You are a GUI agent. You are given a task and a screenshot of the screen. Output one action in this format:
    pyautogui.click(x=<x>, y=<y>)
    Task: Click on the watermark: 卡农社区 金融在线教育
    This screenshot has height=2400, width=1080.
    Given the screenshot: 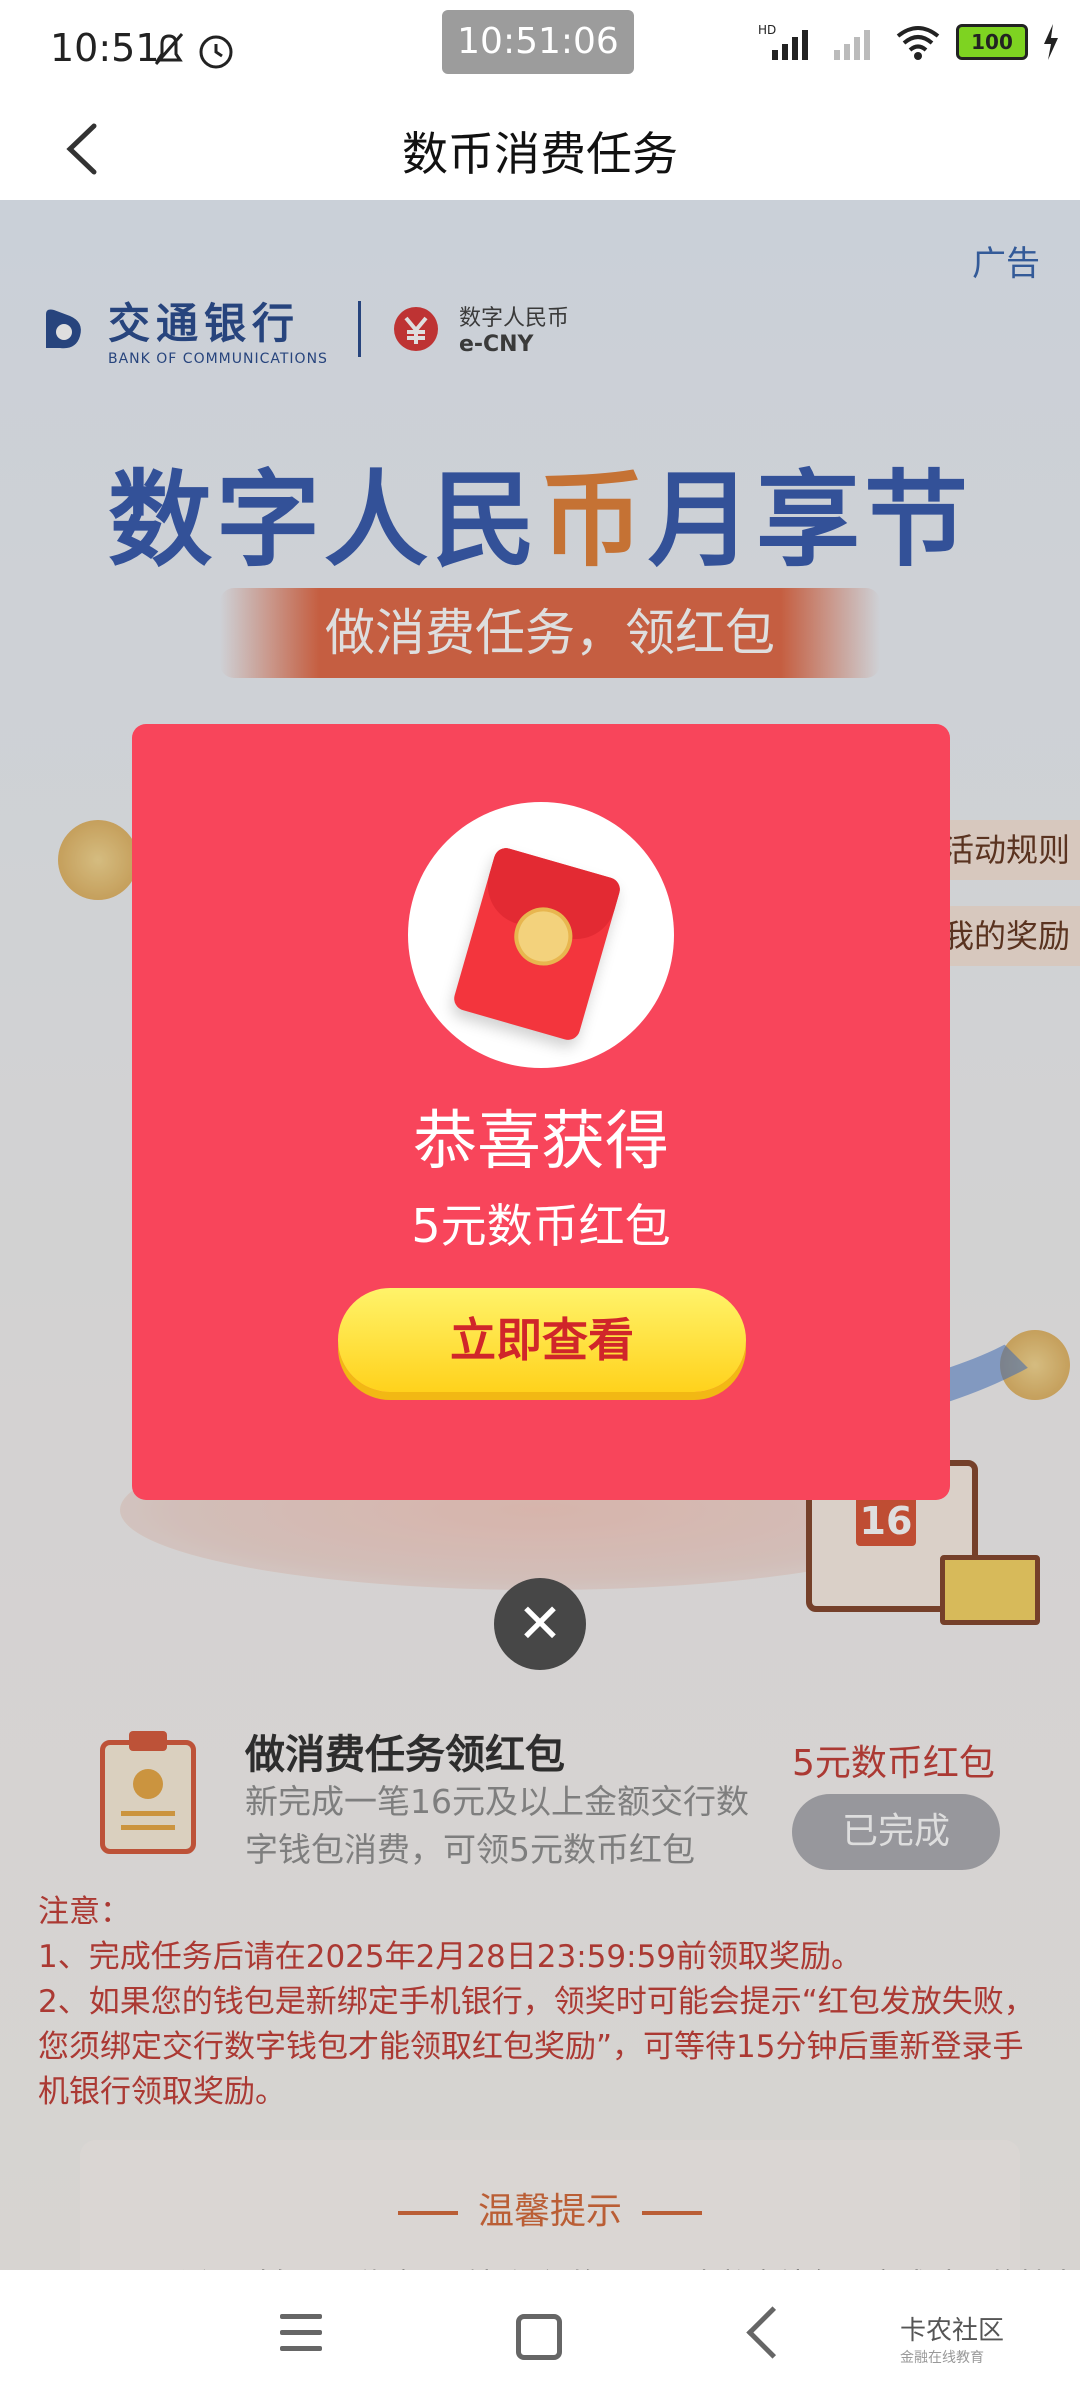 What is the action you would take?
    pyautogui.click(x=952, y=2338)
    